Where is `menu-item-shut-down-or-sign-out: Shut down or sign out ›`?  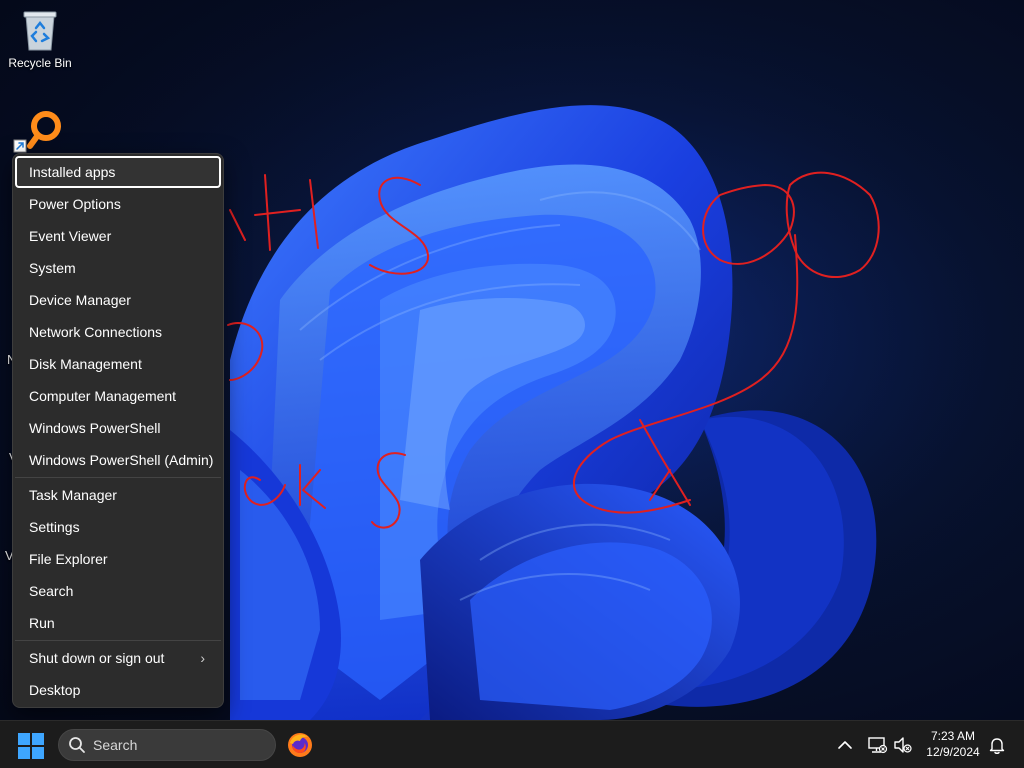 menu-item-shut-down-or-sign-out: Shut down or sign out › is located at coordinates (118, 658).